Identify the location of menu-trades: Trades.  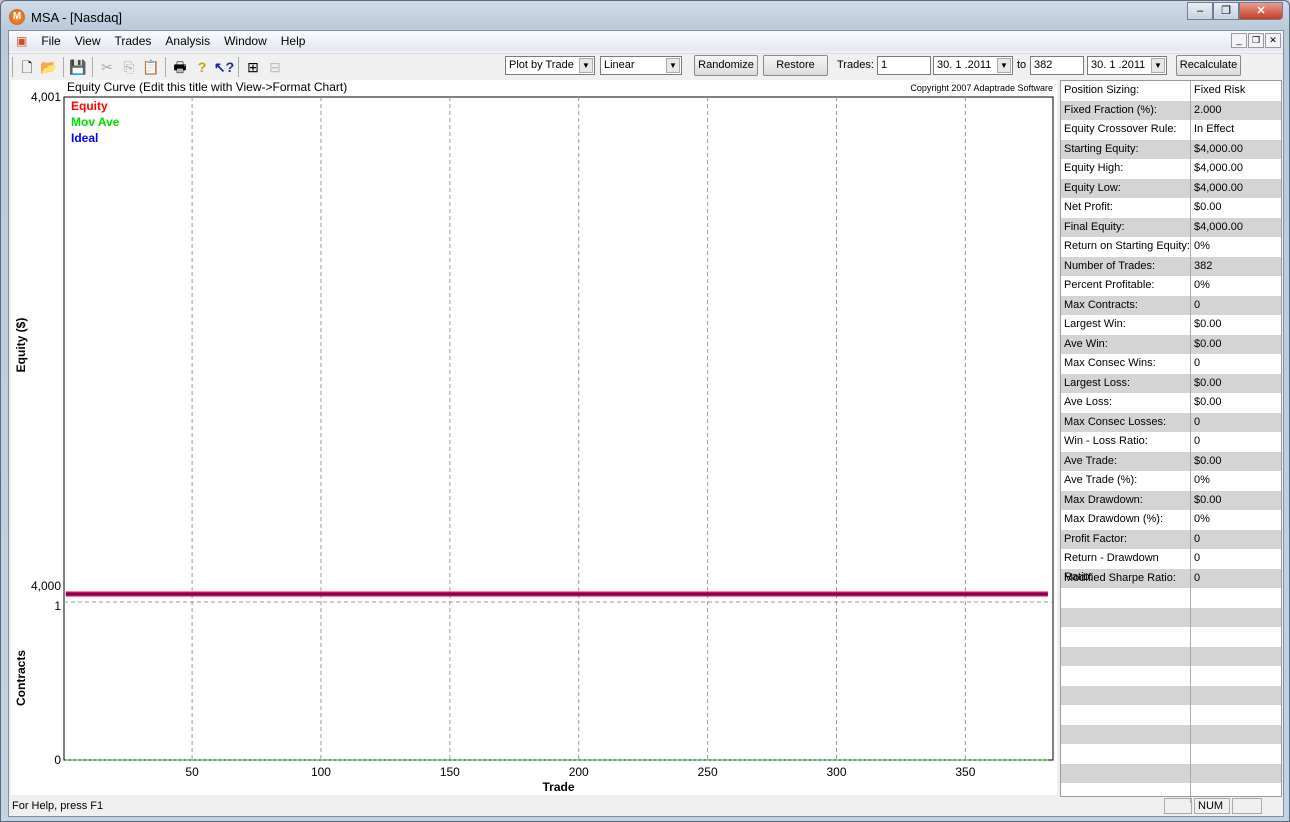
(132, 41).